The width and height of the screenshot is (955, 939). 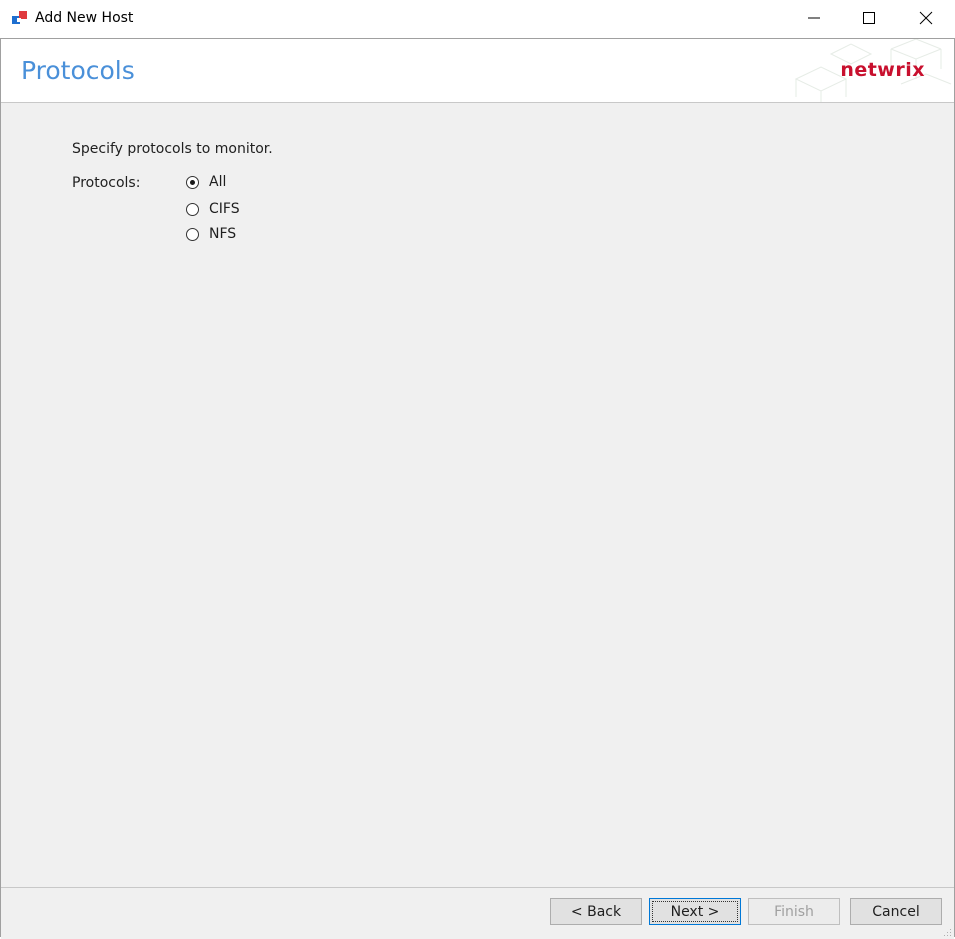 I want to click on minimize-button, so click(x=814, y=18).